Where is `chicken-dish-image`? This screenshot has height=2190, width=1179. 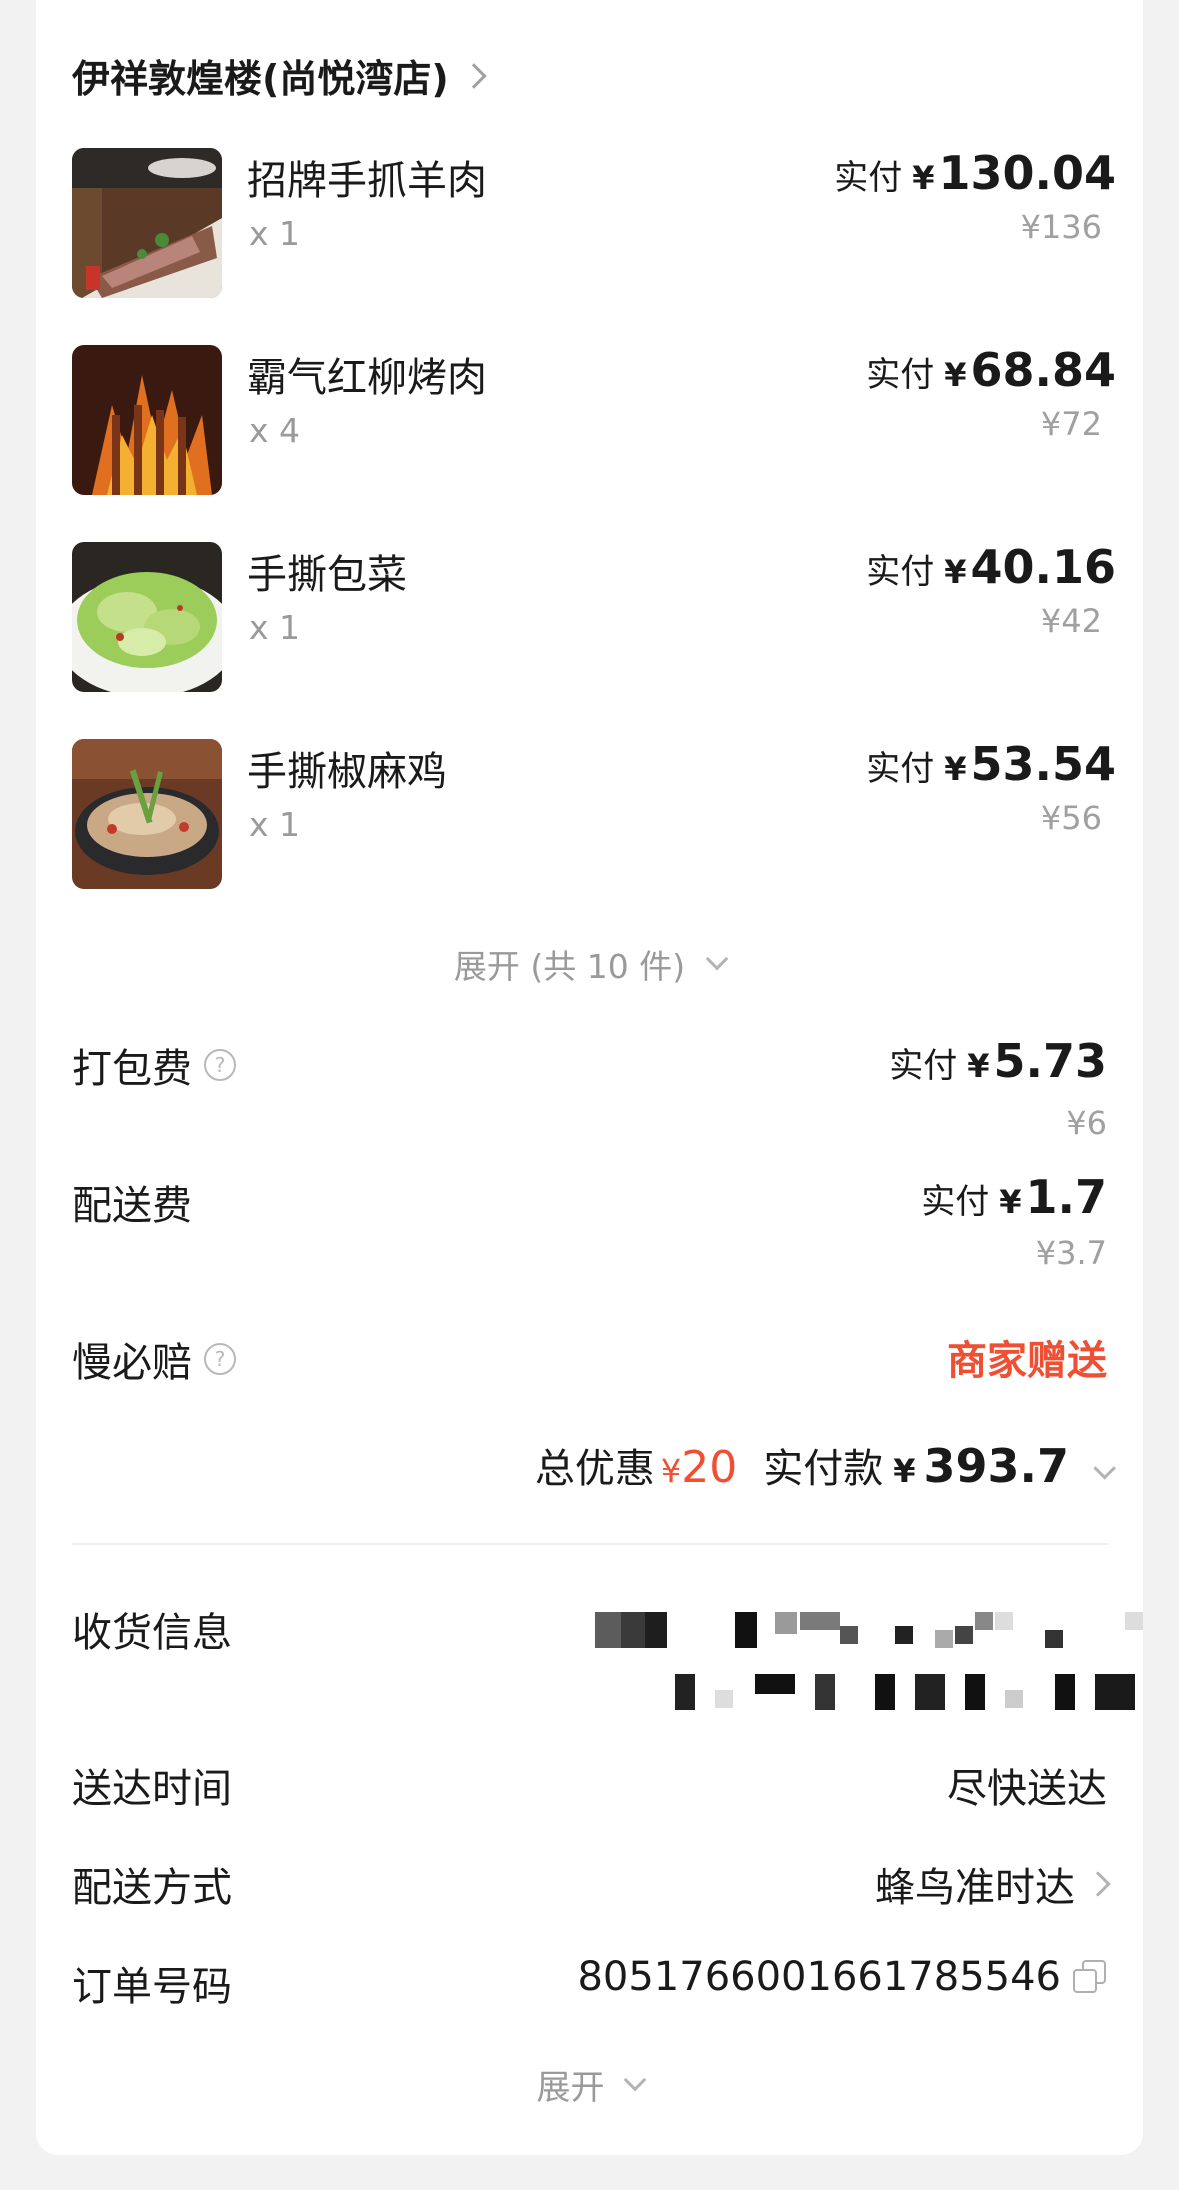 chicken-dish-image is located at coordinates (147, 814).